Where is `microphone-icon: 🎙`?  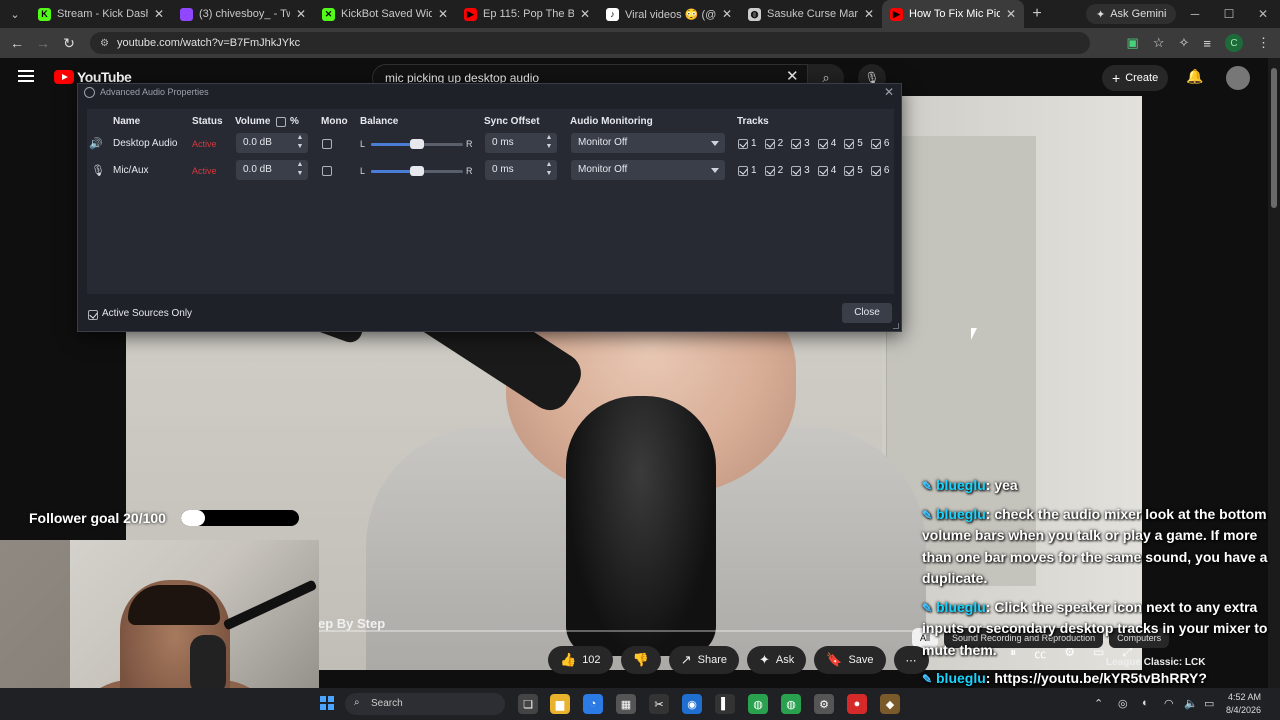 microphone-icon: 🎙 is located at coordinates (98, 170).